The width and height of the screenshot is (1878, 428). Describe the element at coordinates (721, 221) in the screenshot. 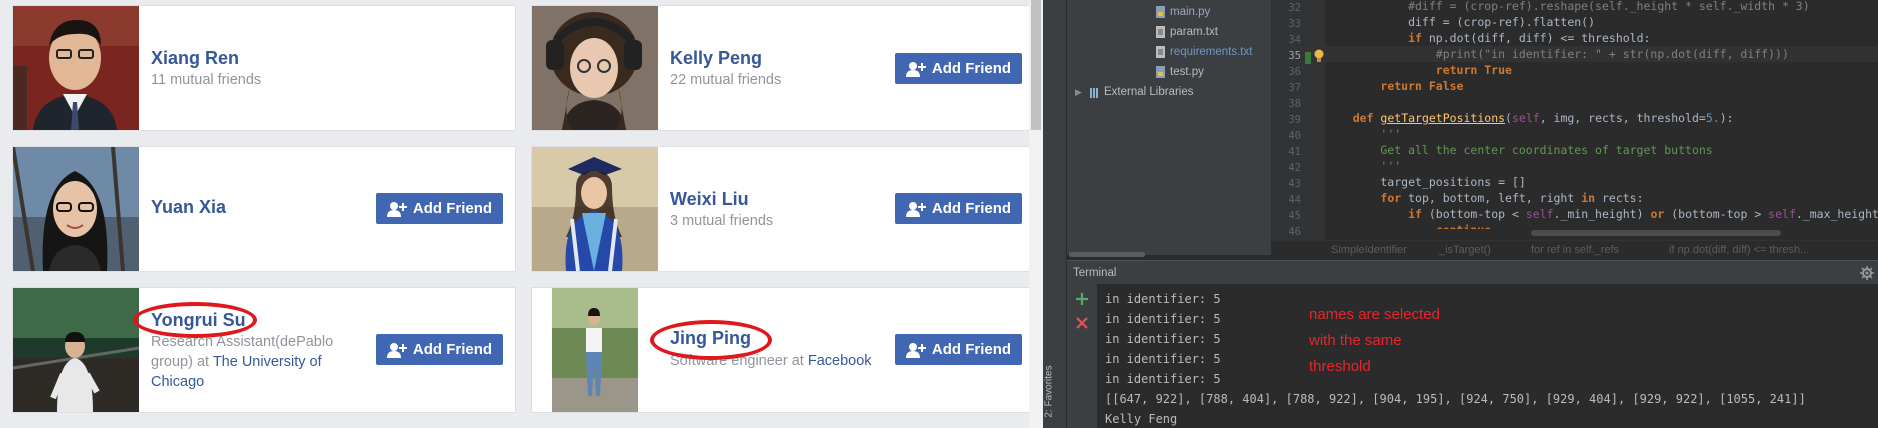

I see `mutual-friends: 3 mutual friends` at that location.